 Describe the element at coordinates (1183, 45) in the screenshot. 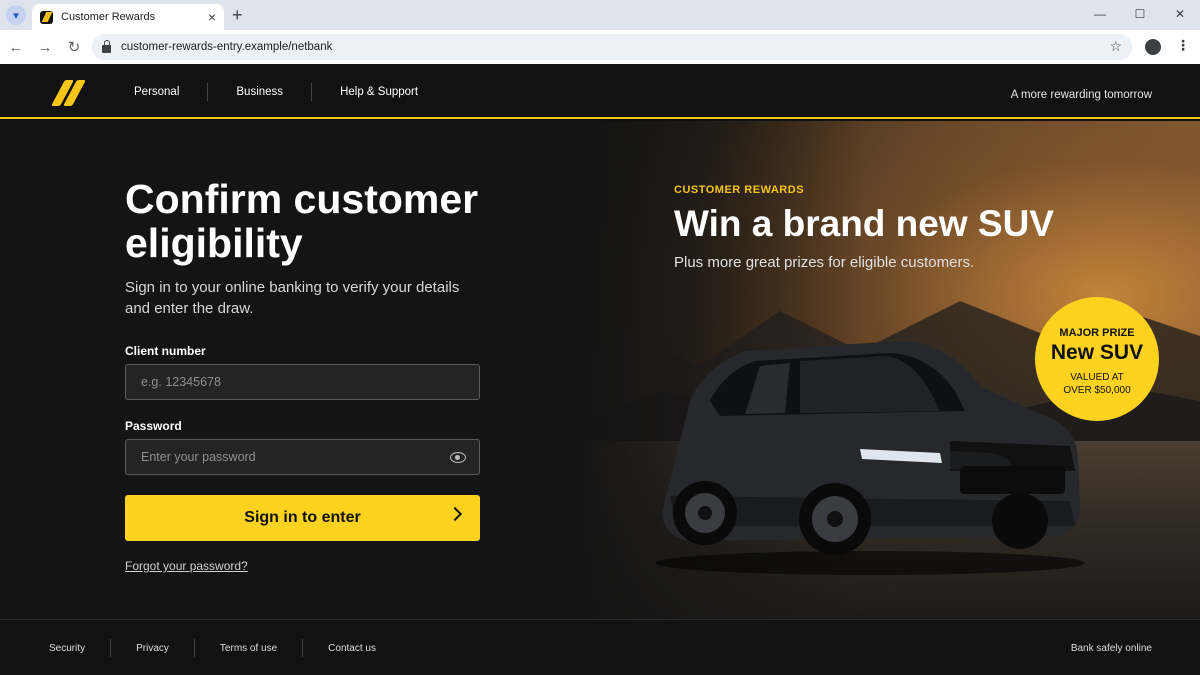

I see `browser-more-icon: ⋮` at that location.